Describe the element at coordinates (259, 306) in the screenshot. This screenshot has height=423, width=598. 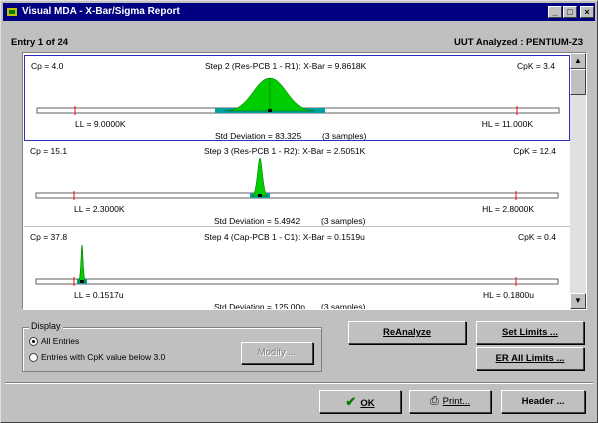
I see `std-deviation: Std Deviation = 125.00p` at that location.